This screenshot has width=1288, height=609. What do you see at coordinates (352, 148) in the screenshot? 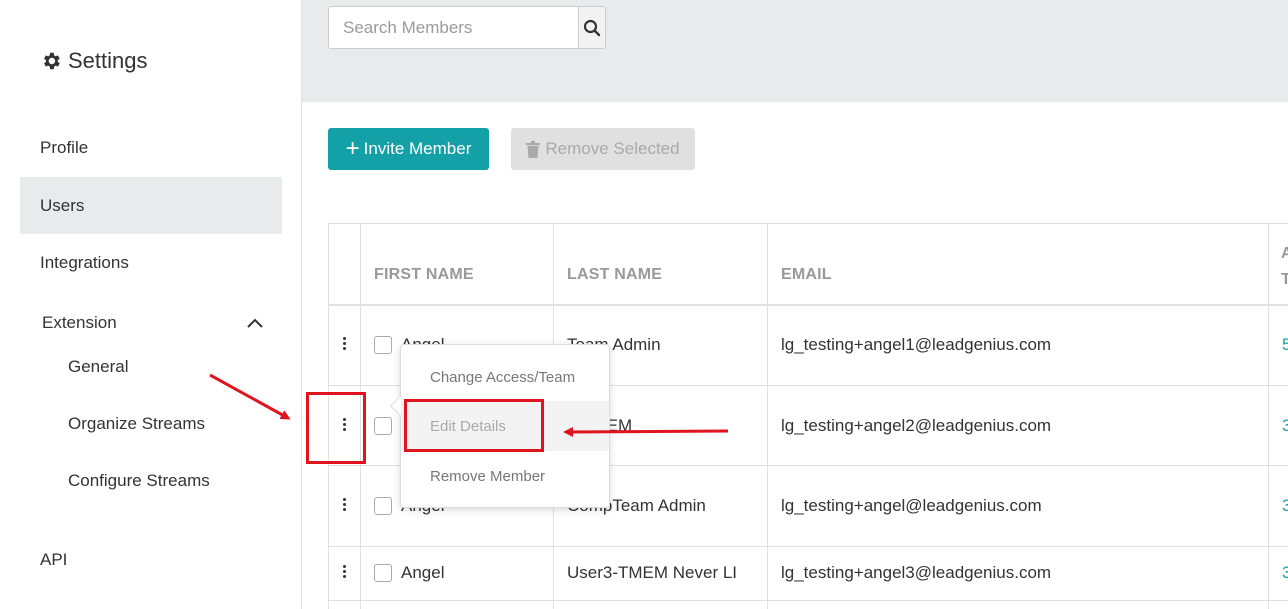
I see `plus-icon: +` at bounding box center [352, 148].